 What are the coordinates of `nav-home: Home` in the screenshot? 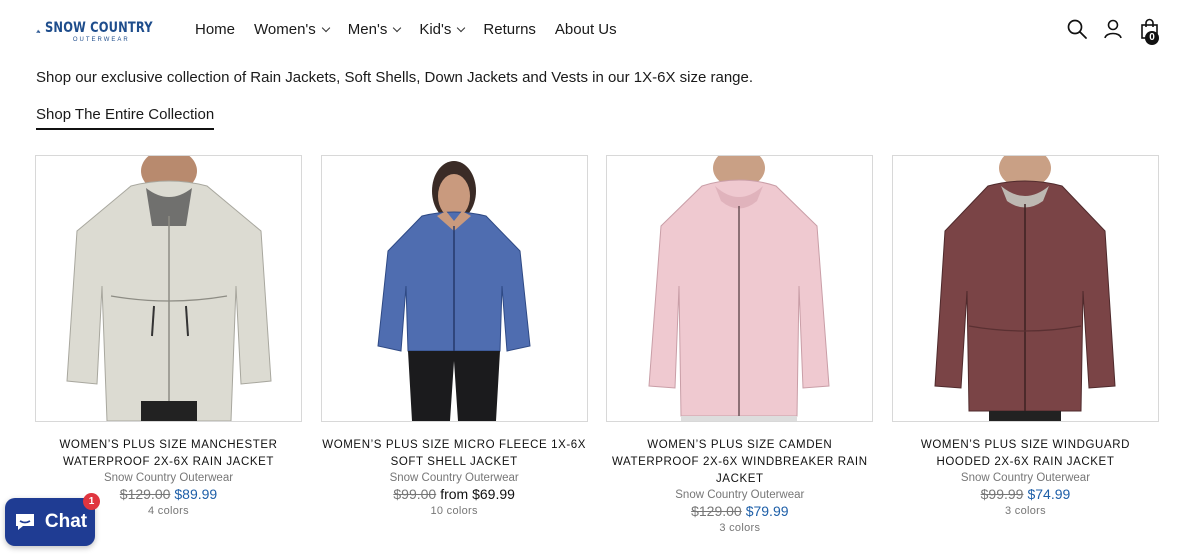 It's located at (215, 29).